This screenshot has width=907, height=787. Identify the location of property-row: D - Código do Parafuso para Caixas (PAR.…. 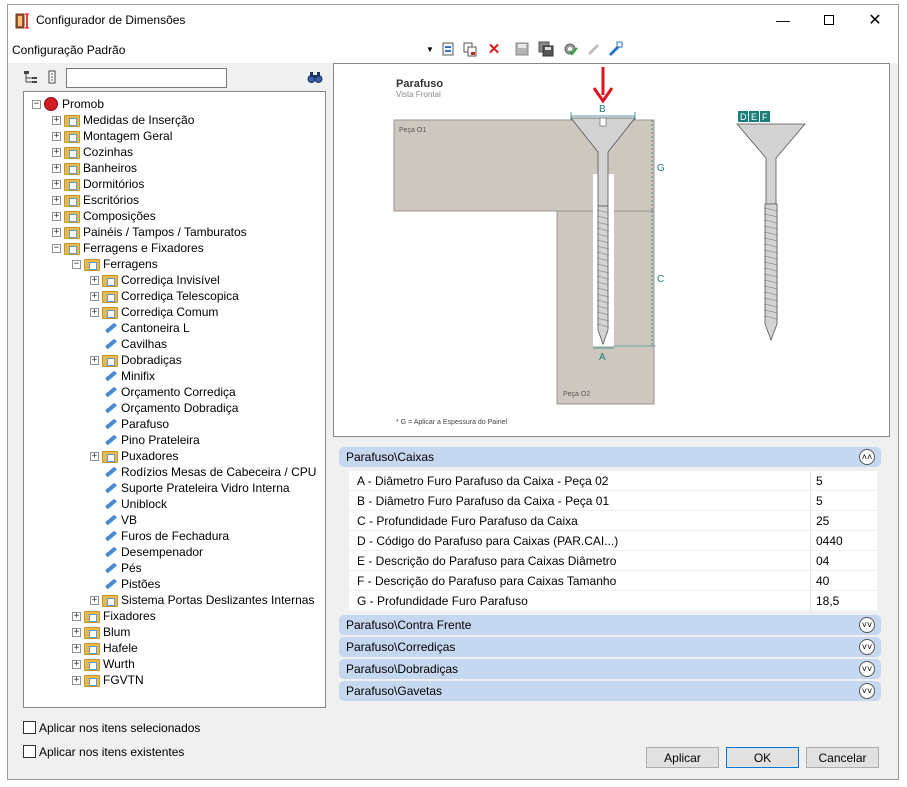
(613, 541).